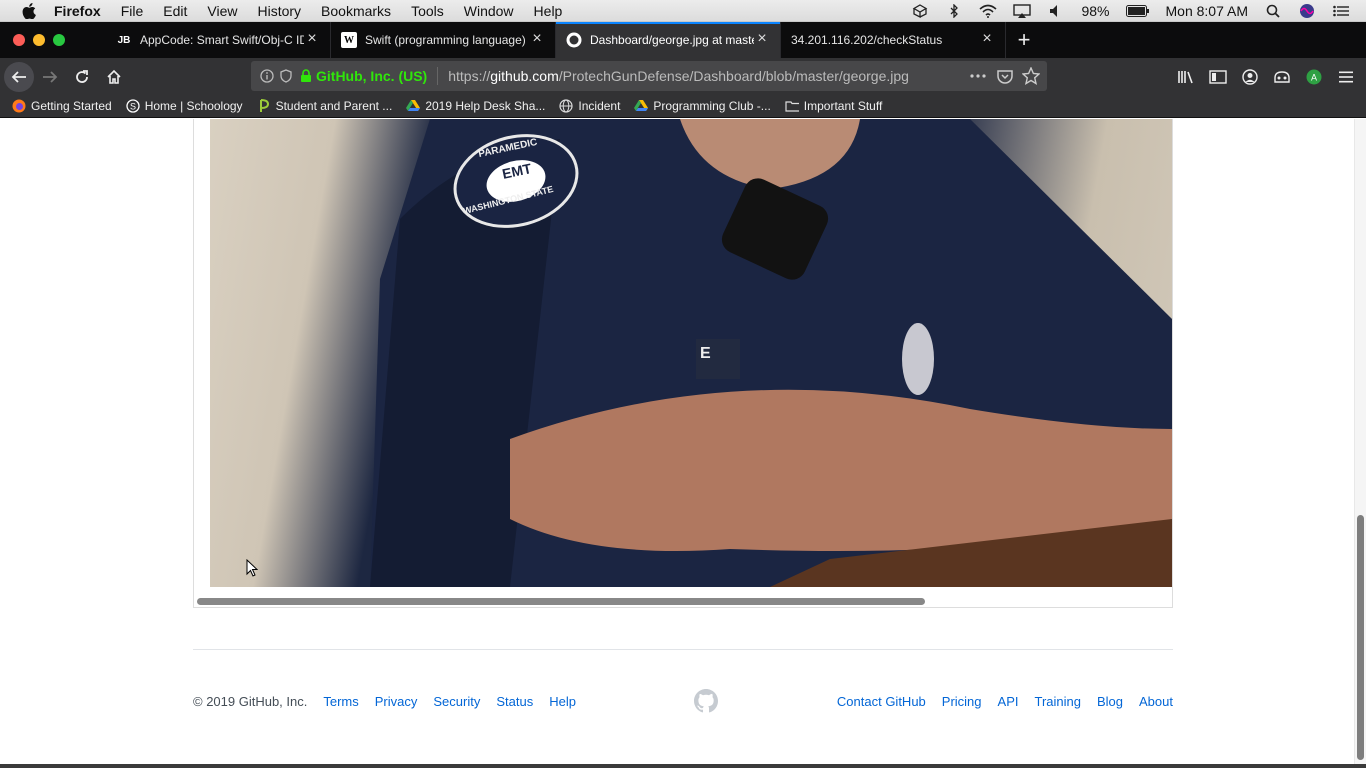 Image resolution: width=1366 pixels, height=768 pixels. Describe the element at coordinates (1250, 77) in the screenshot. I see `account-button` at that location.